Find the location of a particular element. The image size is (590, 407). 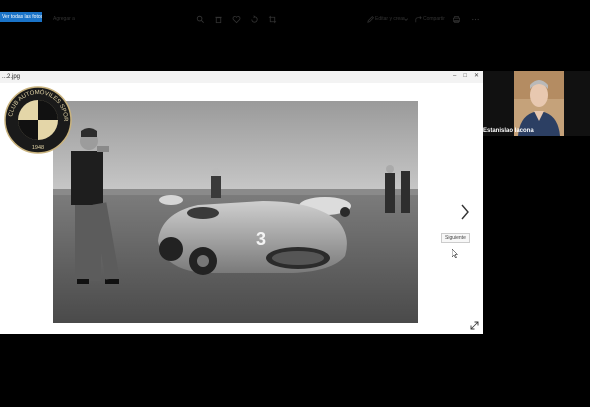

close-button: ✕ is located at coordinates (476, 76).